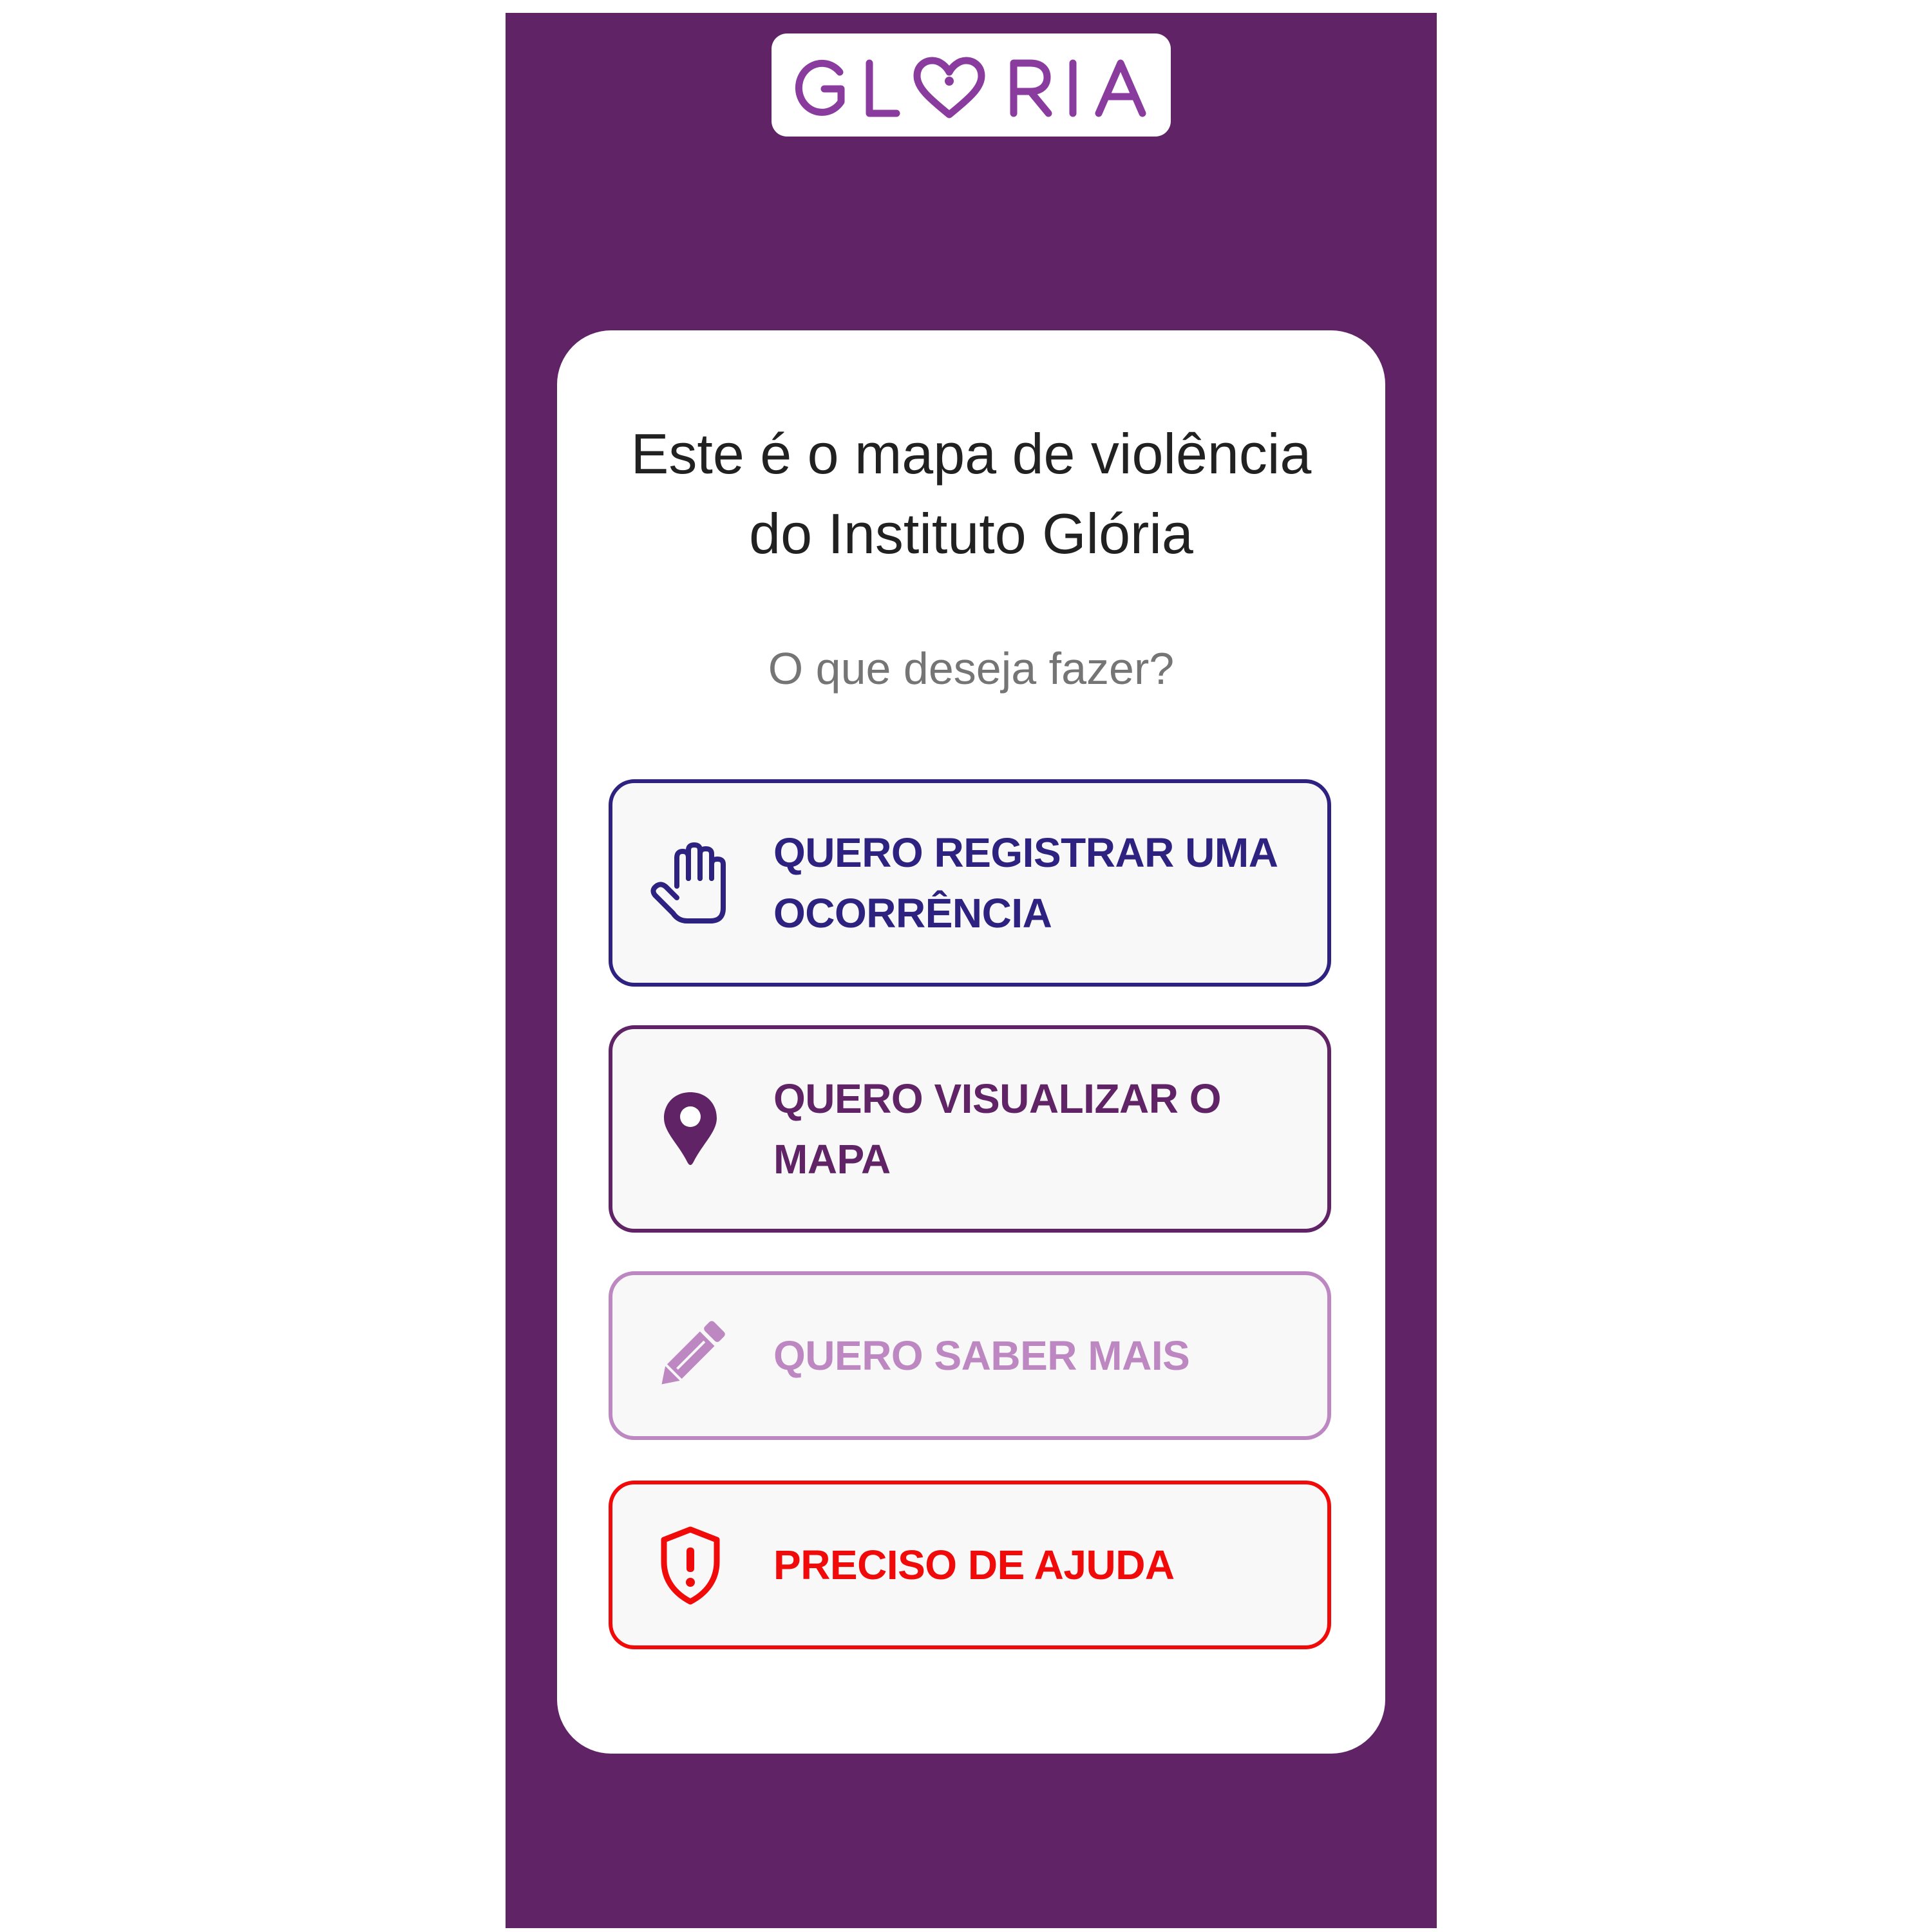  Describe the element at coordinates (690, 1355) in the screenshot. I see `pencil-icon` at that location.